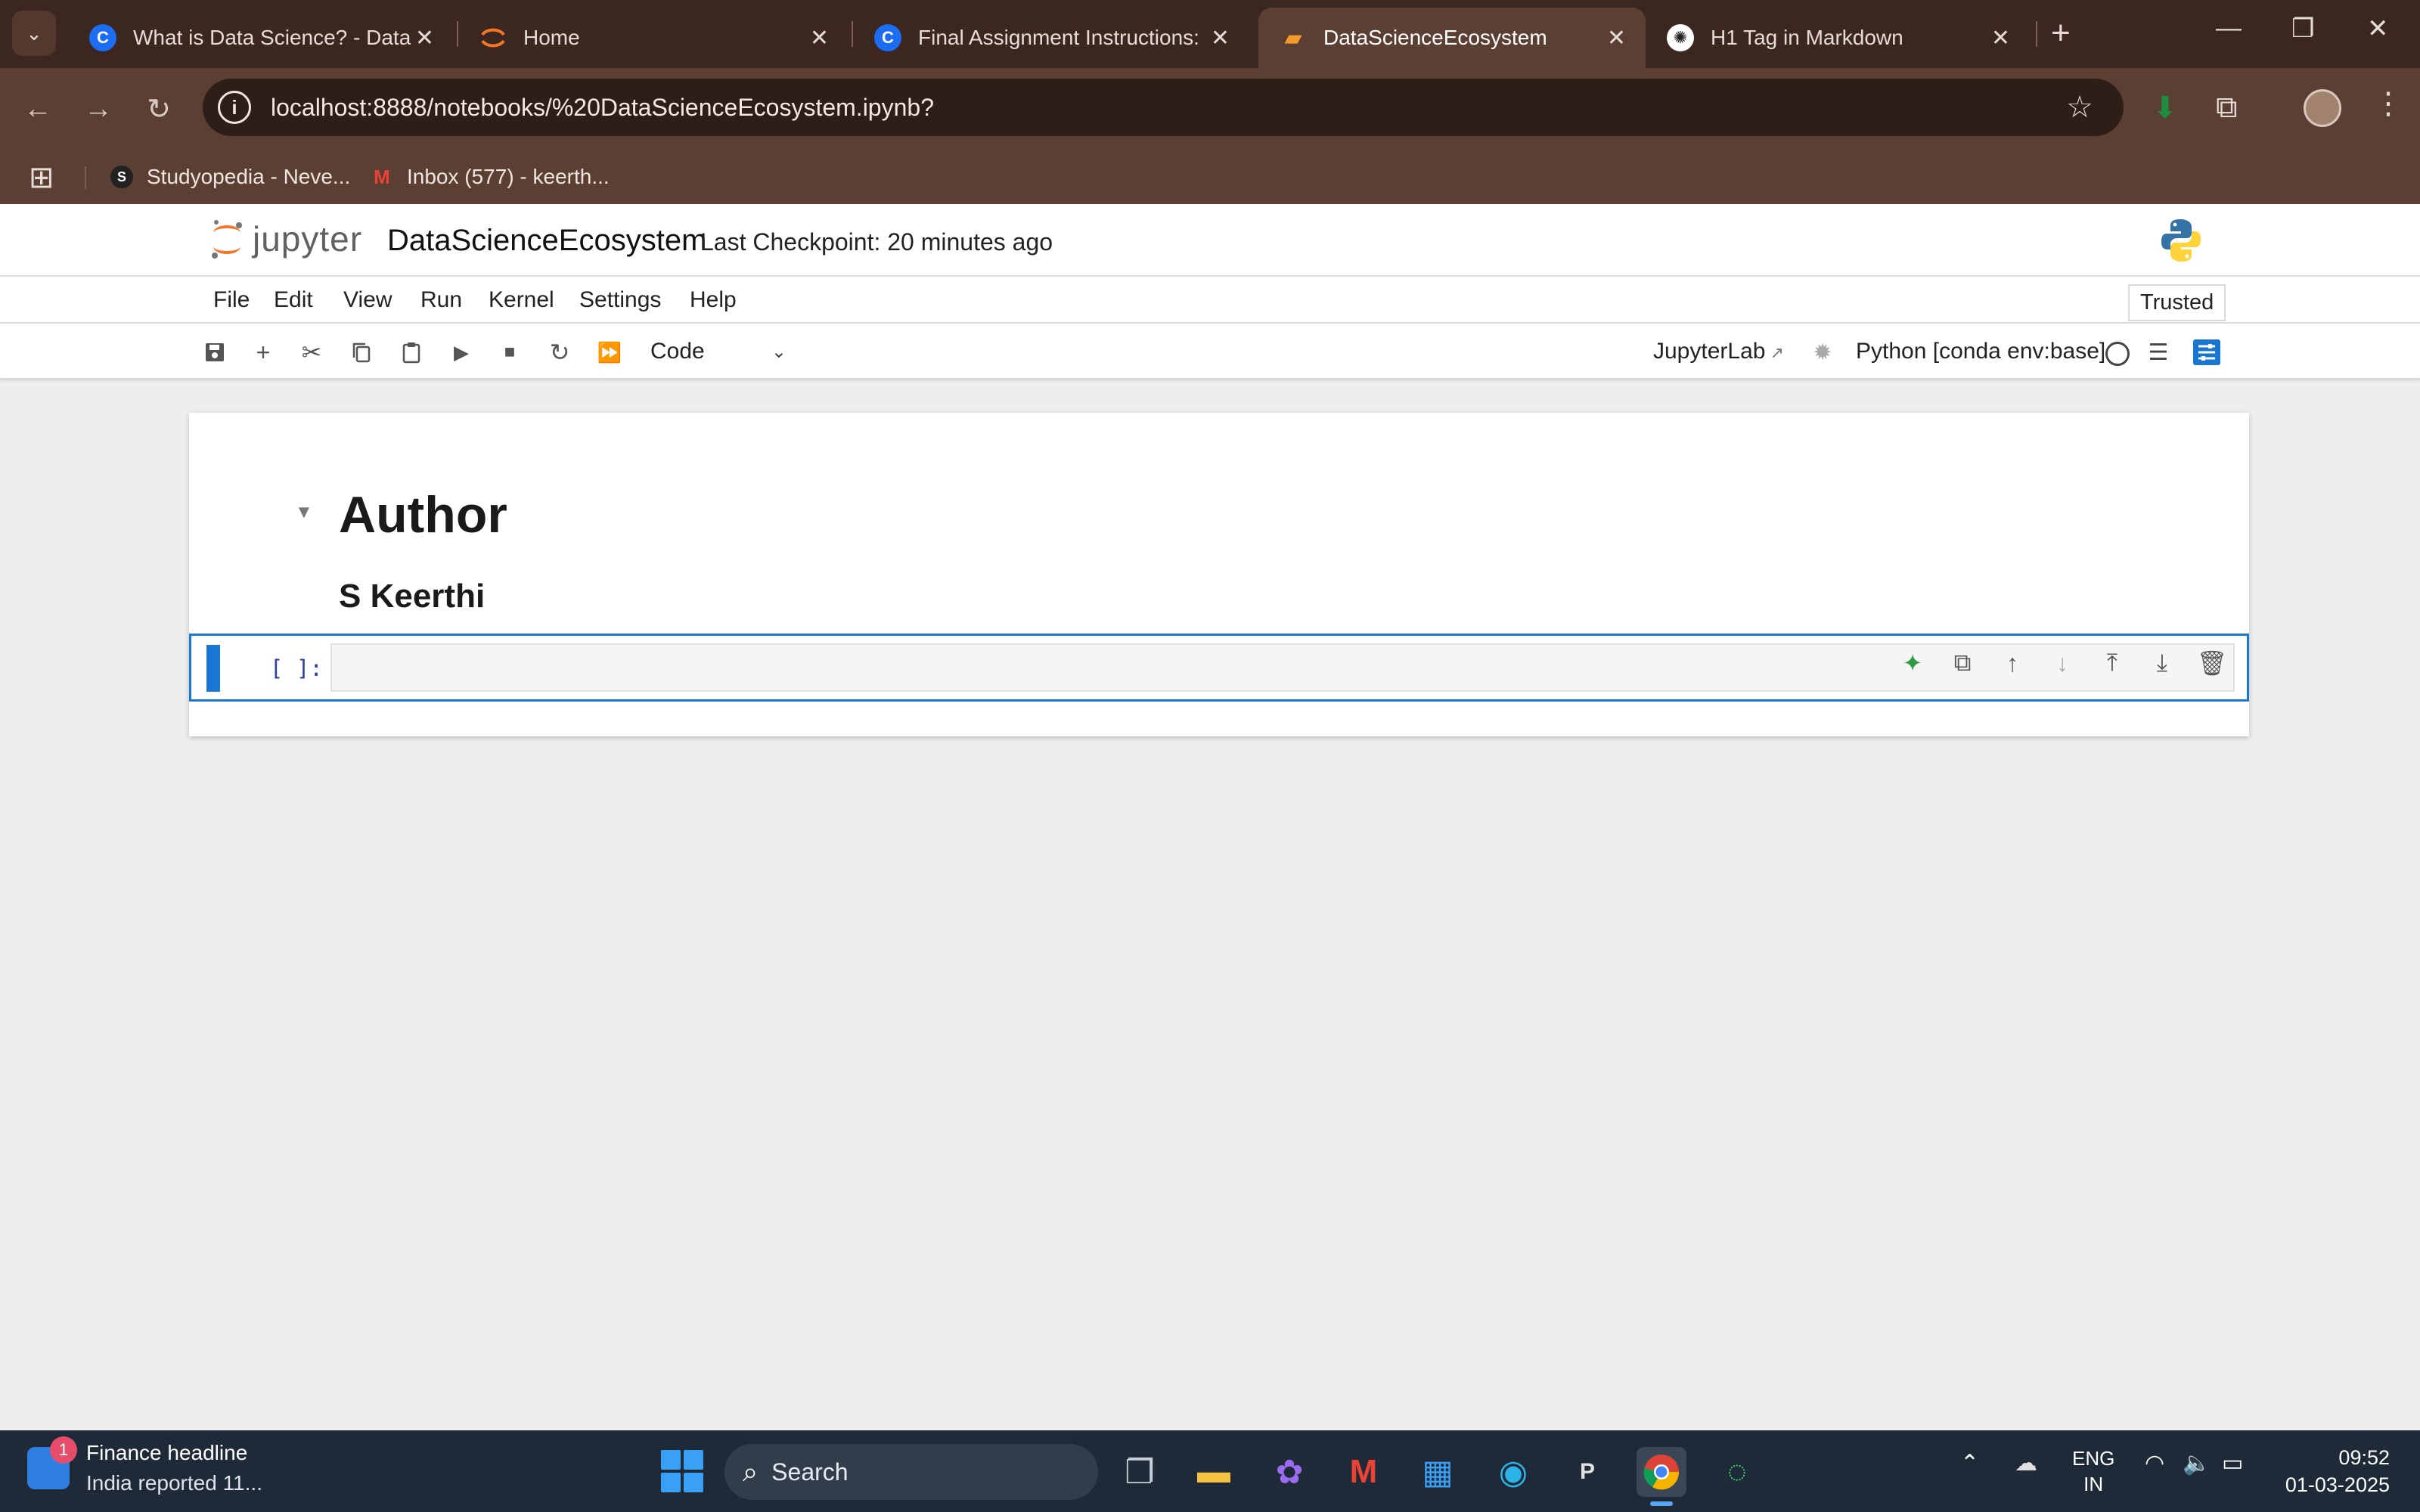  Describe the element at coordinates (1823, 352) in the screenshot. I see `debugger-bug-icon: ✹` at that location.